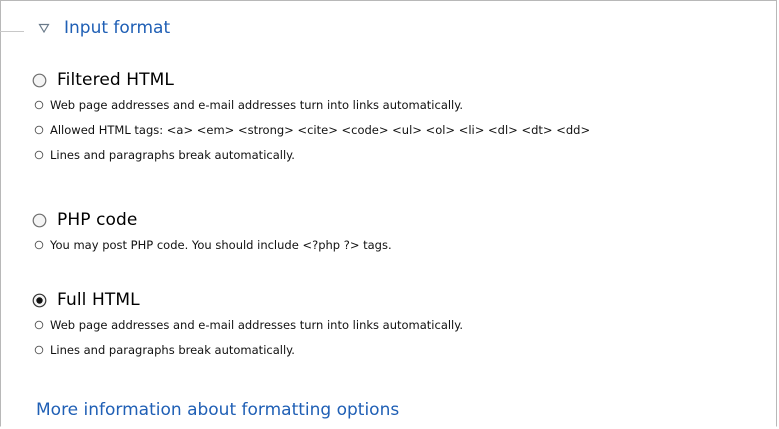 Image resolution: width=779 pixels, height=429 pixels. Describe the element at coordinates (12, 31) in the screenshot. I see `fieldset-border-line` at that location.